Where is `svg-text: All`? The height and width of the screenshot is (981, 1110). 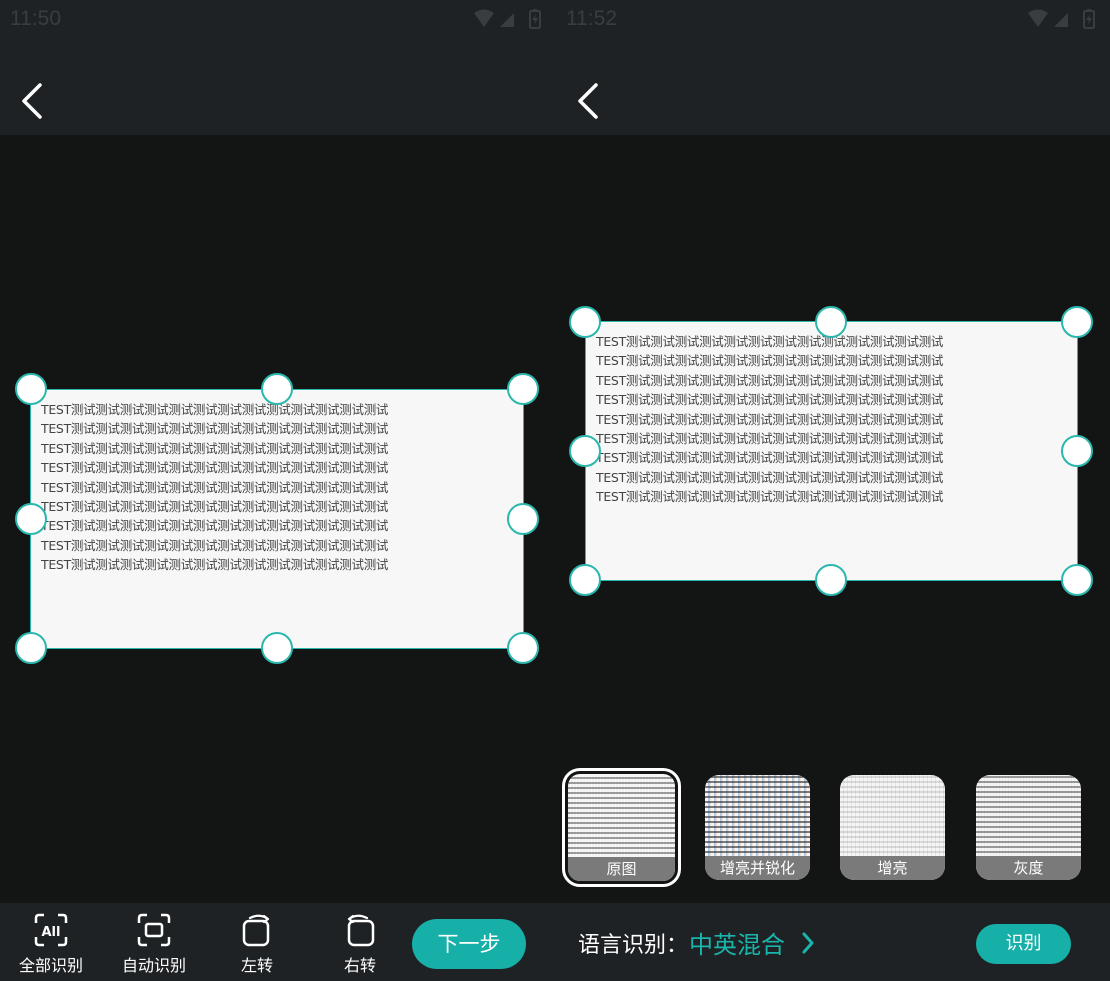
svg-text: All is located at coordinates (51, 932).